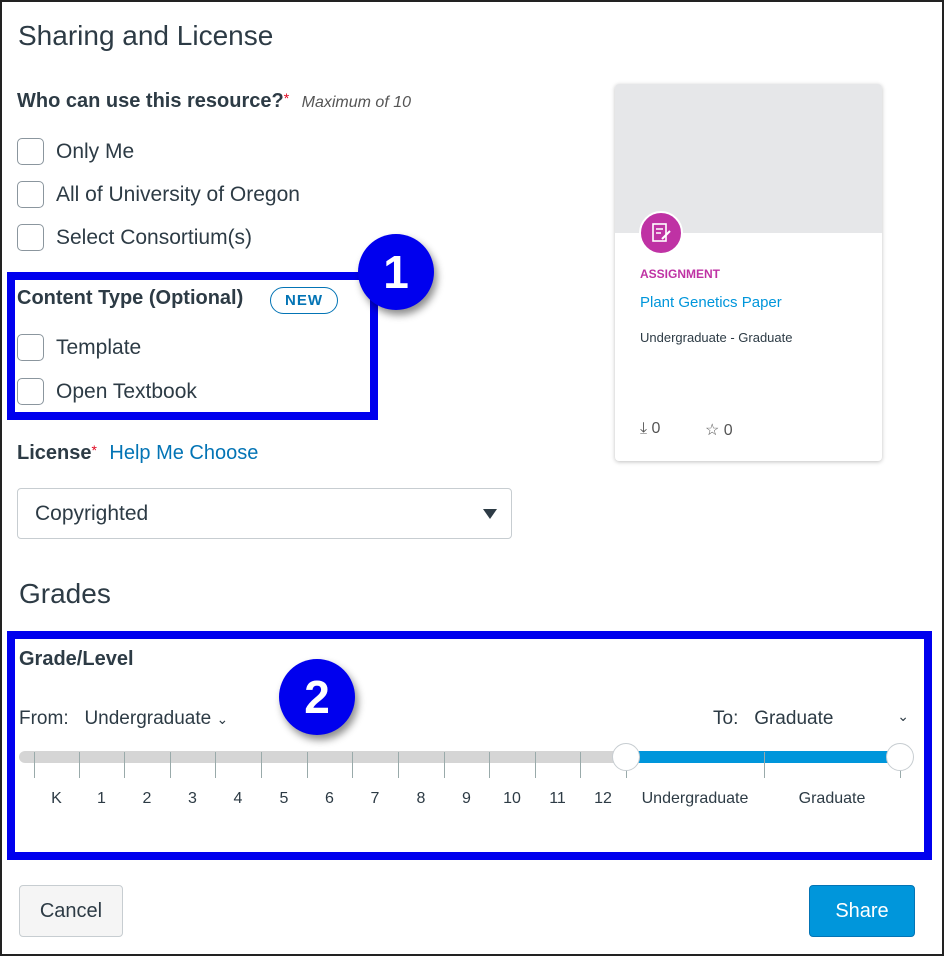 Image resolution: width=944 pixels, height=956 pixels. What do you see at coordinates (661, 233) in the screenshot?
I see `assignment-icon` at bounding box center [661, 233].